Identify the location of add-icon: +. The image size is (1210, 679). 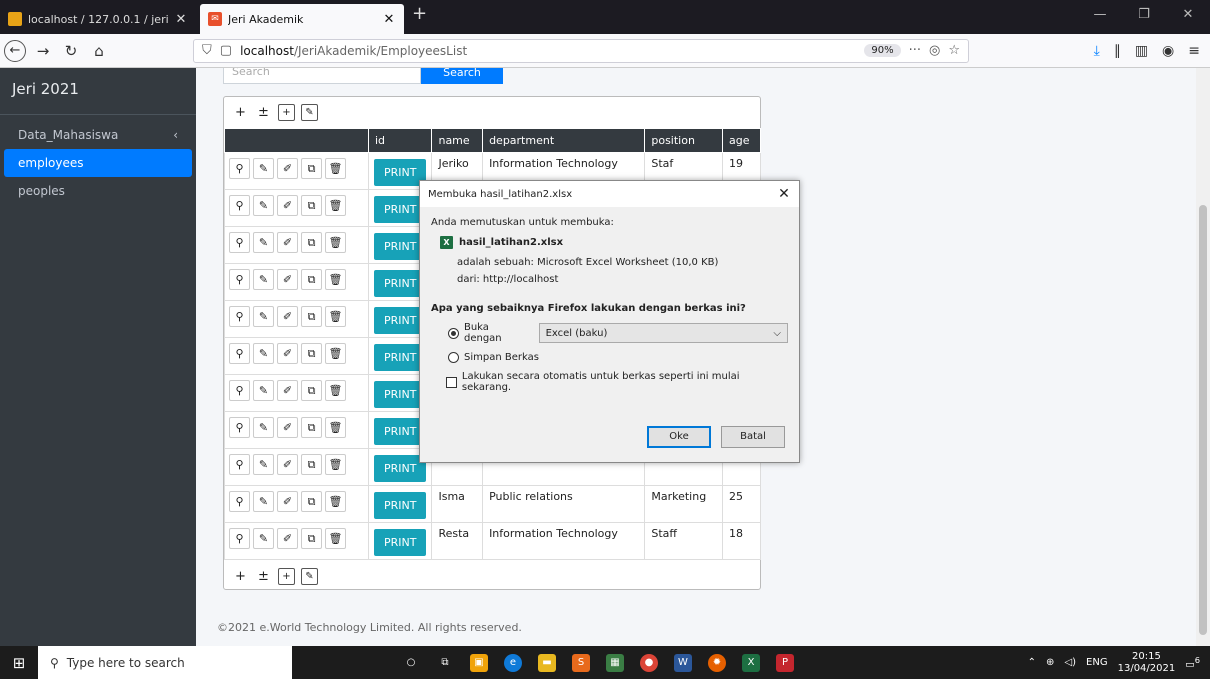
(240, 576).